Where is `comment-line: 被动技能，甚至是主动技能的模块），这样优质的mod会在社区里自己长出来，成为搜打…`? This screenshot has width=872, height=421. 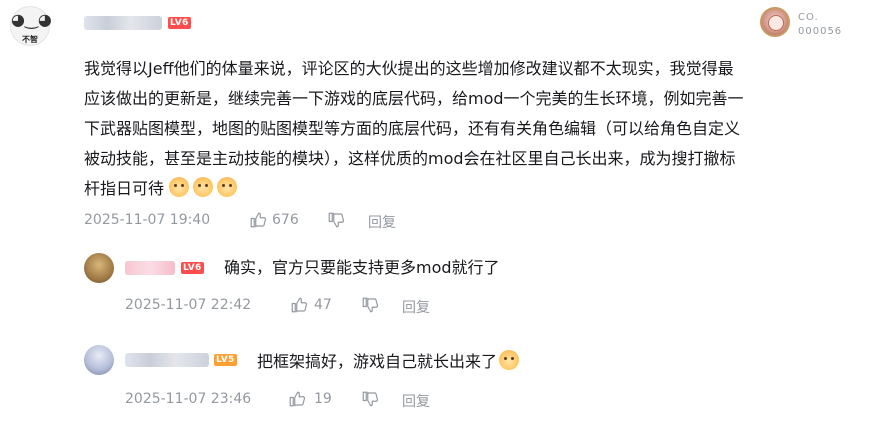
comment-line: 被动技能，甚至是主动技能的模块），这样优质的mod会在社区里自己长出来，成为搜打… is located at coordinates (410, 158).